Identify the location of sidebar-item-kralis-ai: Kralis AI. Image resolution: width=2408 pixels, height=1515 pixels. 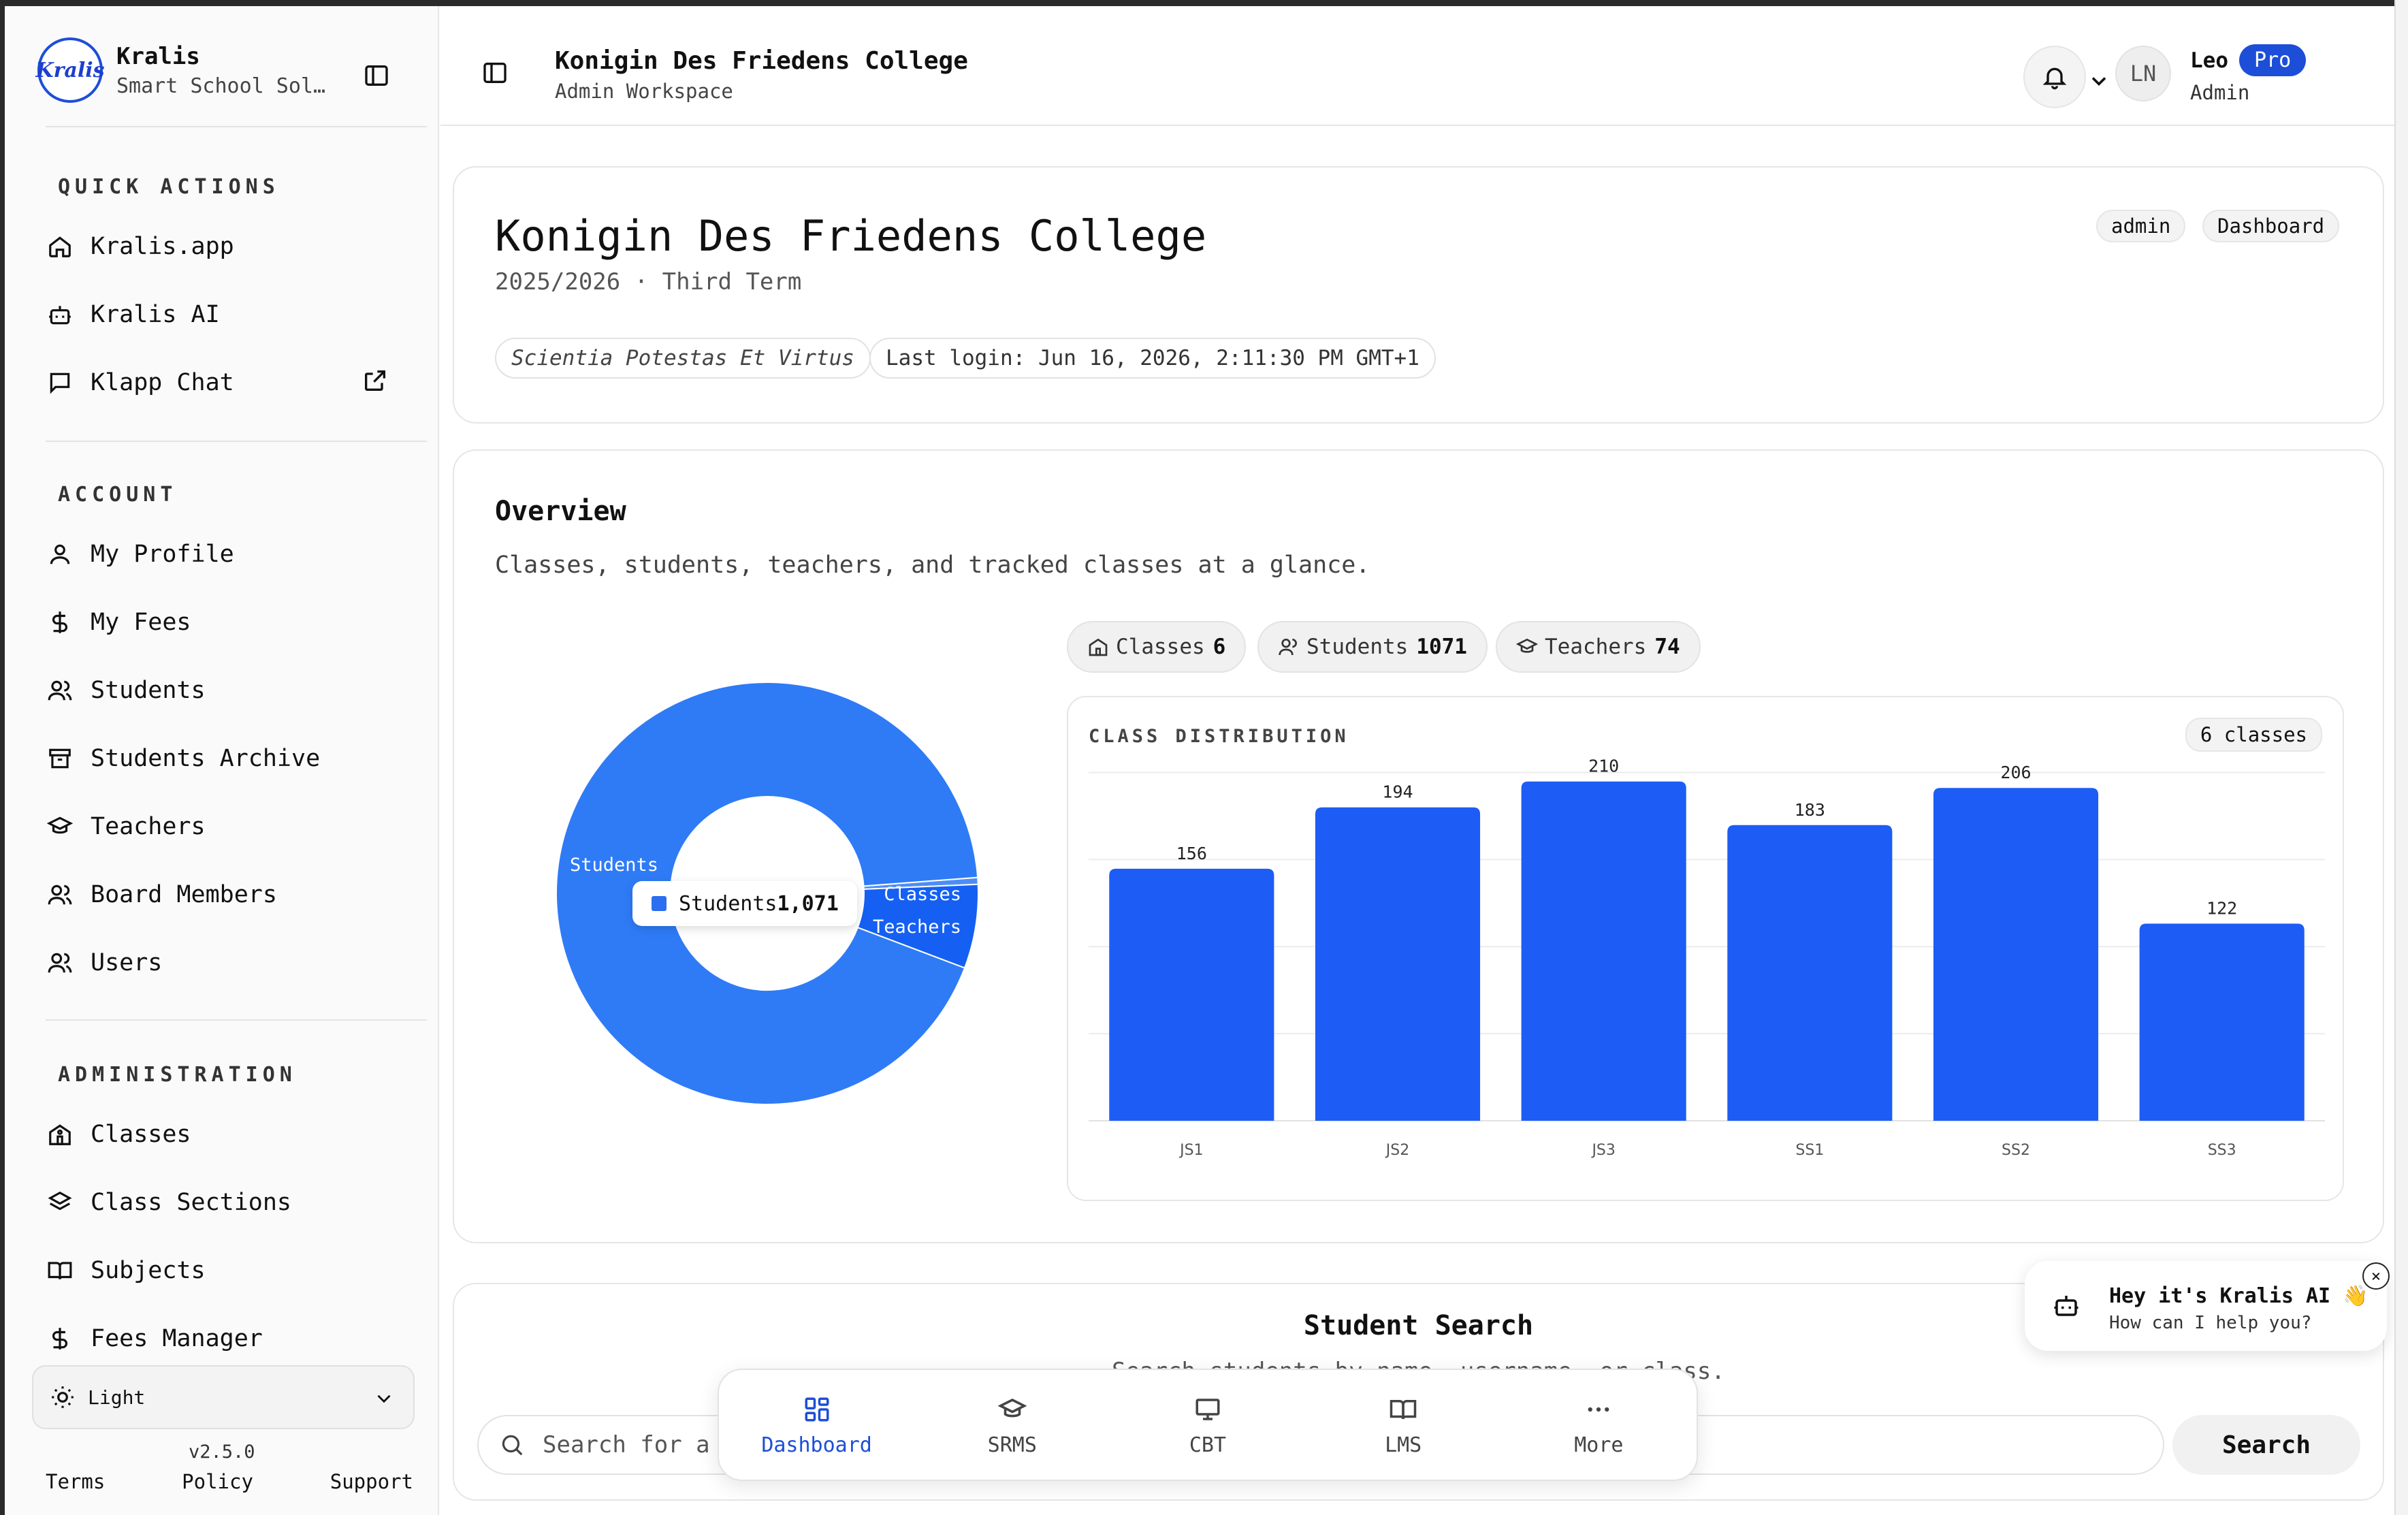
(221, 314).